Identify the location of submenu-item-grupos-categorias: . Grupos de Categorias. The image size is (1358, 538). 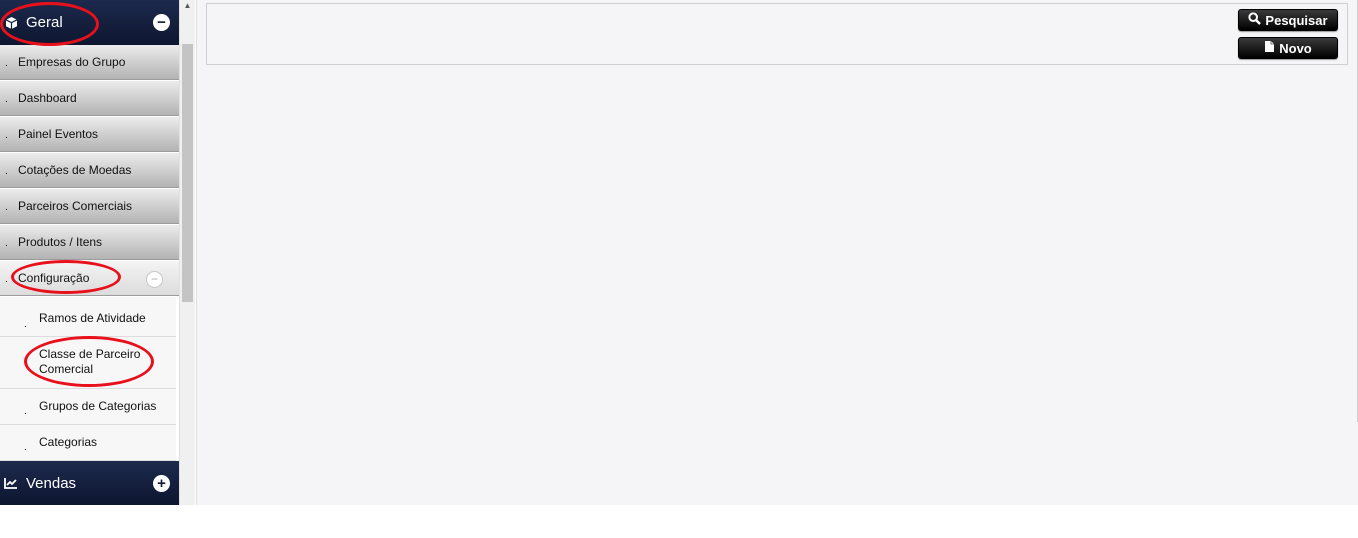
(88, 407).